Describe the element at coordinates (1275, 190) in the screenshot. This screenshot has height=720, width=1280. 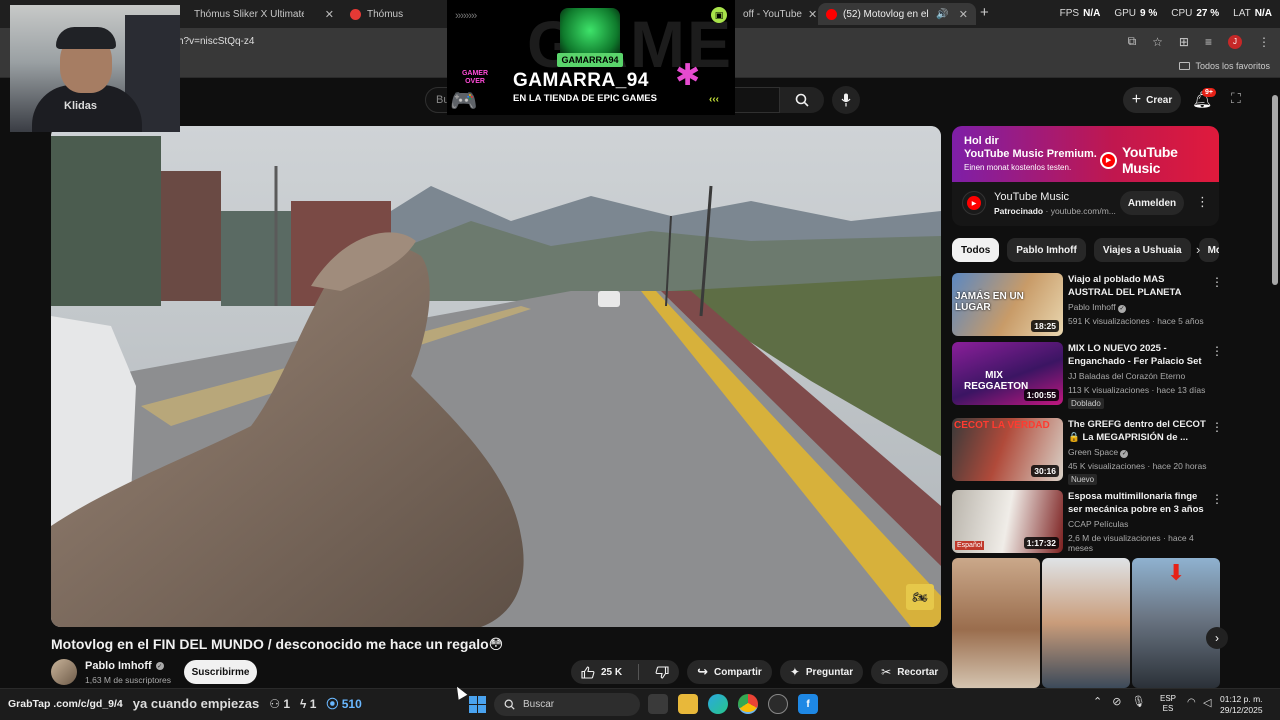
I see `page-scrollbar` at that location.